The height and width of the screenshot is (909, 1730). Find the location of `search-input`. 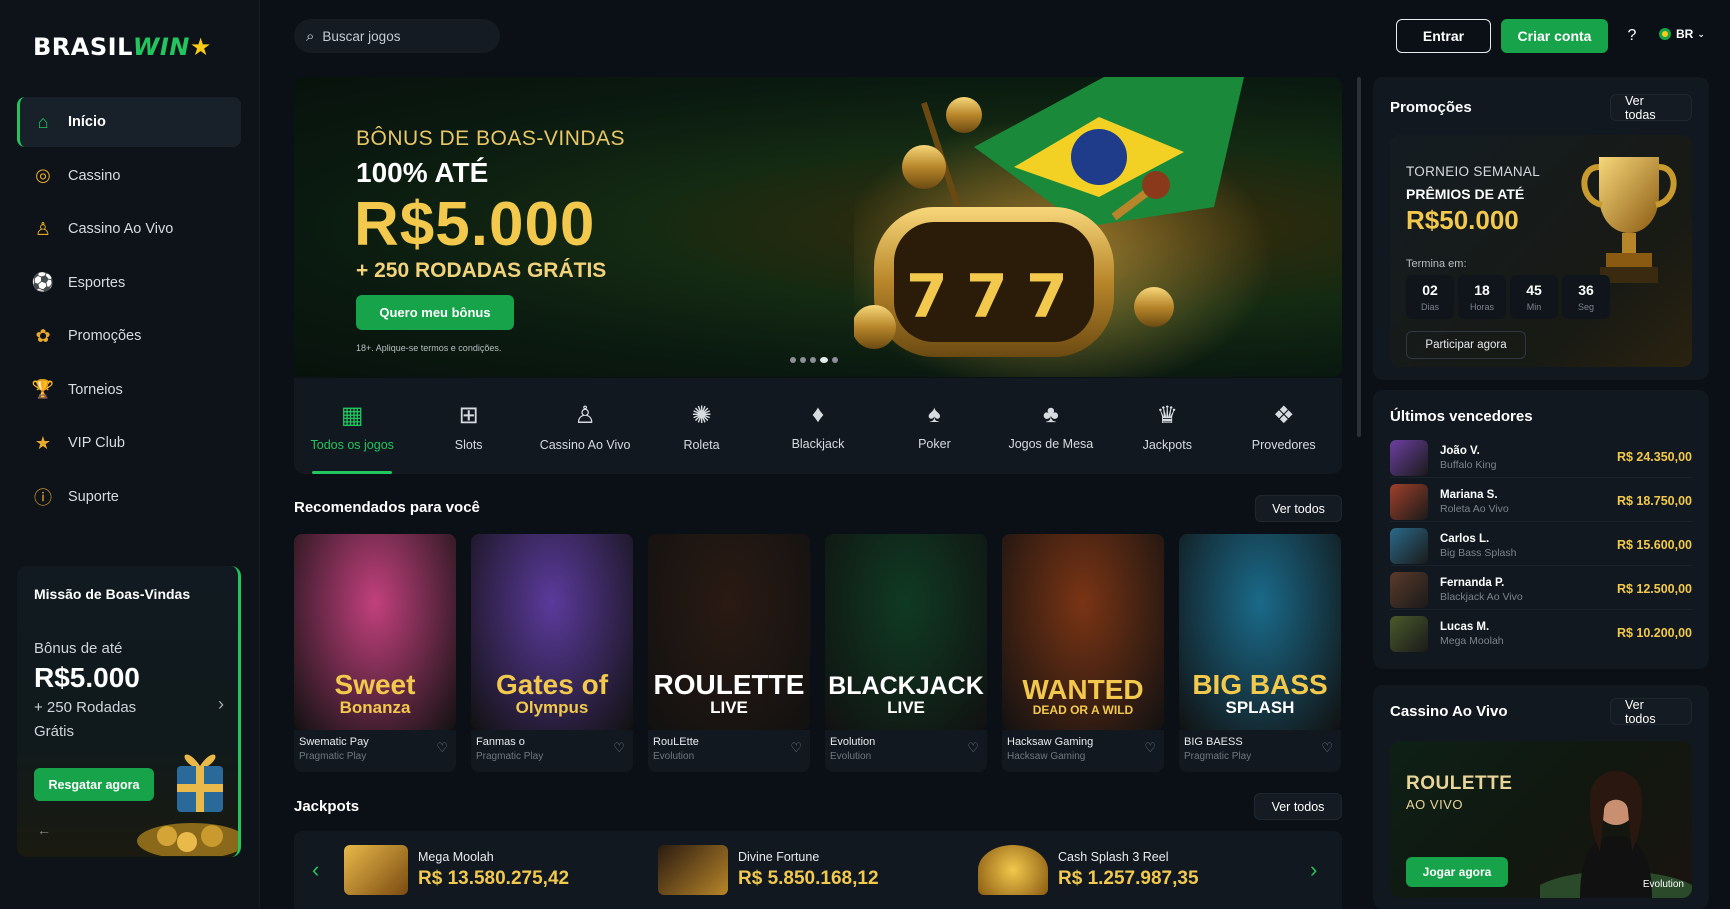

search-input is located at coordinates (402, 36).